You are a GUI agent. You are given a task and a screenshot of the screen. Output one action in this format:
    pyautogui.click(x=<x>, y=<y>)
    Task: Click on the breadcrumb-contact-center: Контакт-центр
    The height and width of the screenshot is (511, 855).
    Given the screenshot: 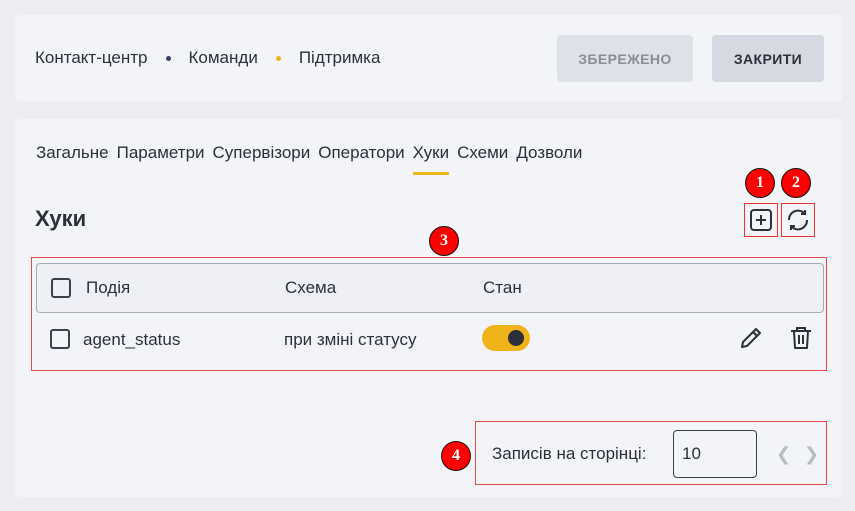 What is the action you would take?
    pyautogui.click(x=91, y=58)
    